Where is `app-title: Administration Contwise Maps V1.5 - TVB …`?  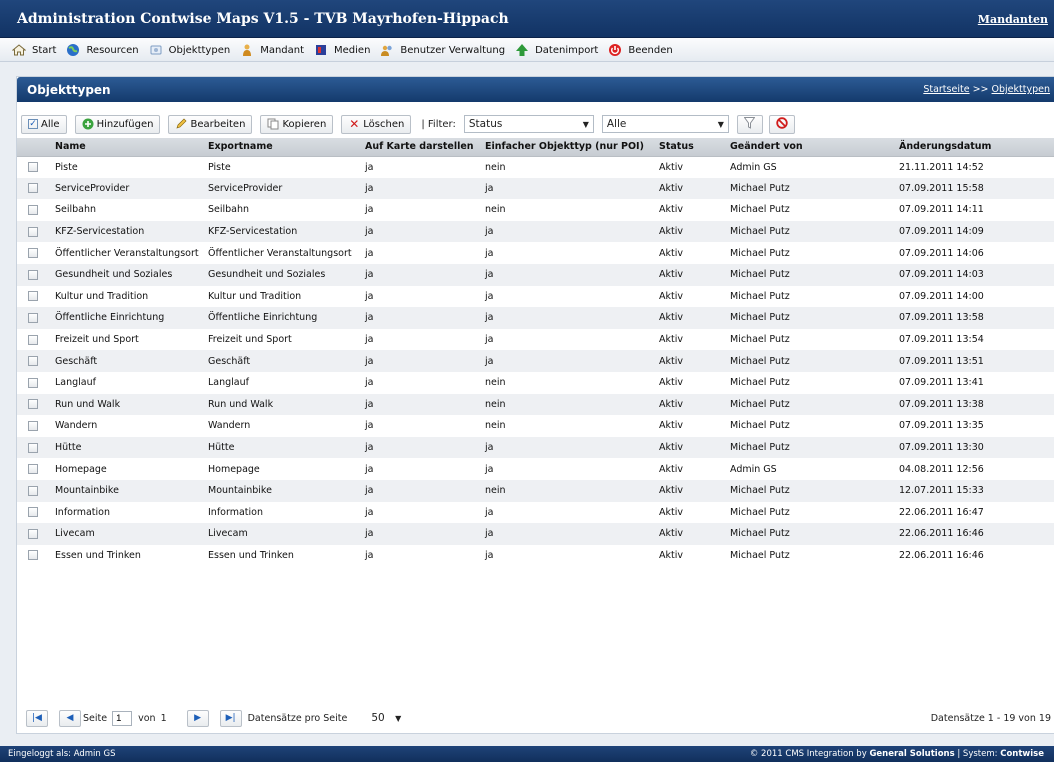 app-title: Administration Contwise Maps V1.5 - TVB … is located at coordinates (263, 19).